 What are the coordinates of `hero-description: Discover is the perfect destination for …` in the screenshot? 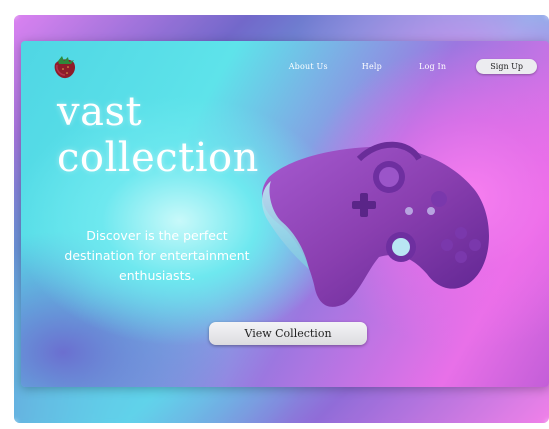 It's located at (157, 255).